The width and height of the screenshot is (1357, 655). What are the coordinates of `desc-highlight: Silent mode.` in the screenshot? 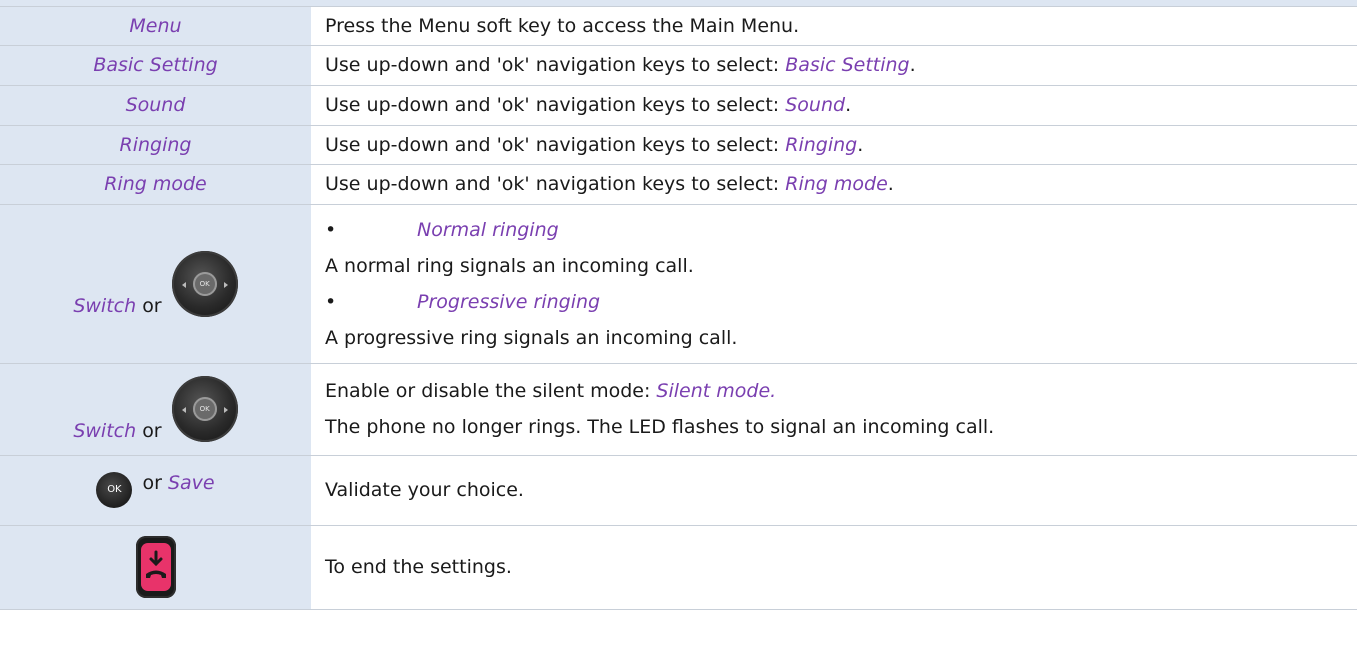 It's located at (716, 391).